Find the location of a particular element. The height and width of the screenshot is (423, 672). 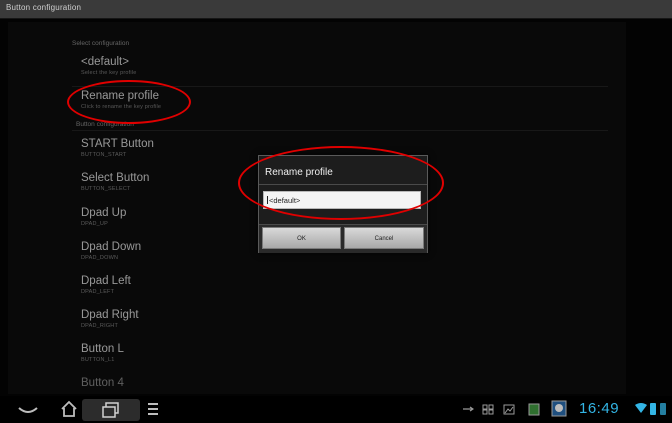

title-bar: Button configuration is located at coordinates (336, 9).